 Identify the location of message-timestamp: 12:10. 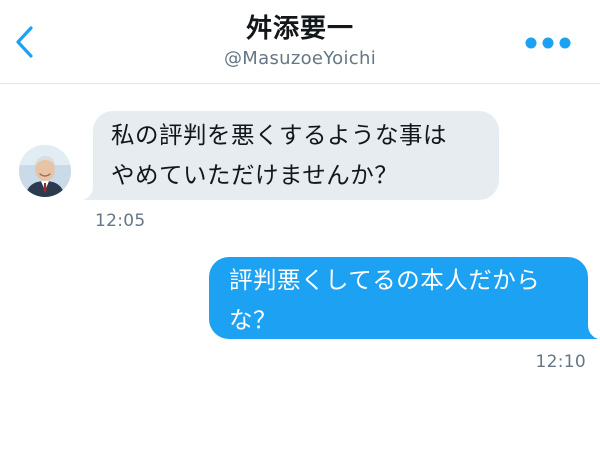
(560, 362).